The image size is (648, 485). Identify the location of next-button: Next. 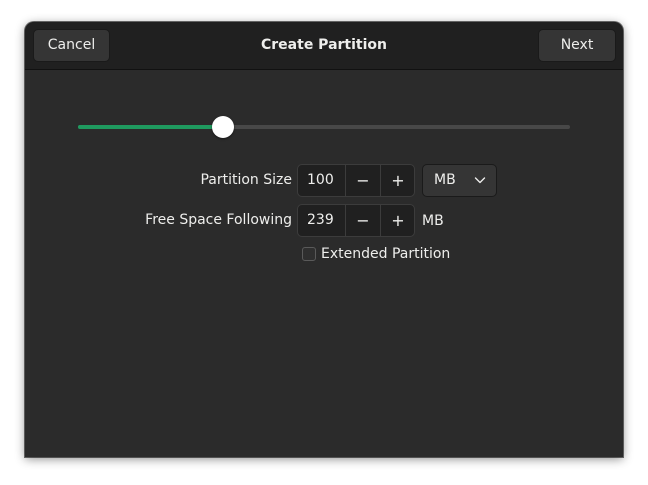
(577, 45).